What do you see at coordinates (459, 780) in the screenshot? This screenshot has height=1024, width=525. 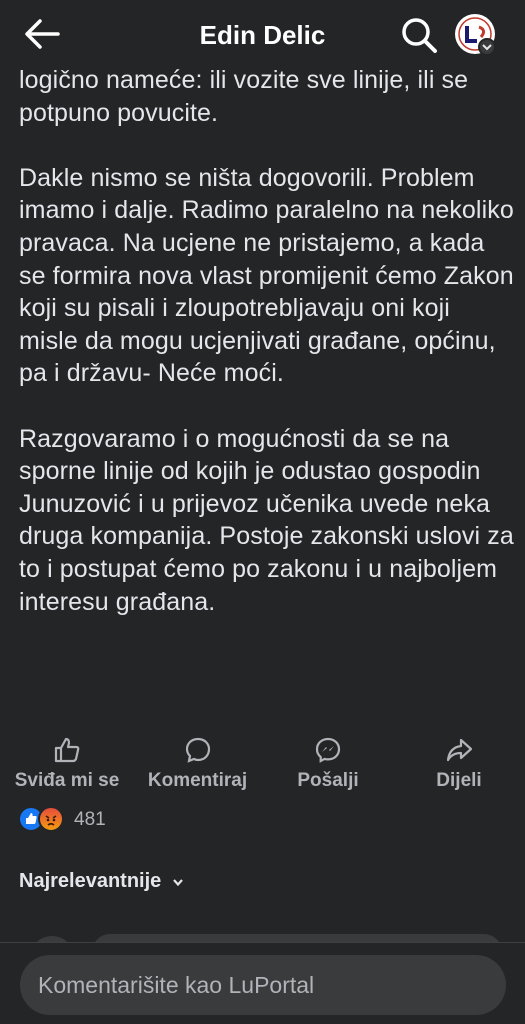 I see `share-label: Dijeli` at bounding box center [459, 780].